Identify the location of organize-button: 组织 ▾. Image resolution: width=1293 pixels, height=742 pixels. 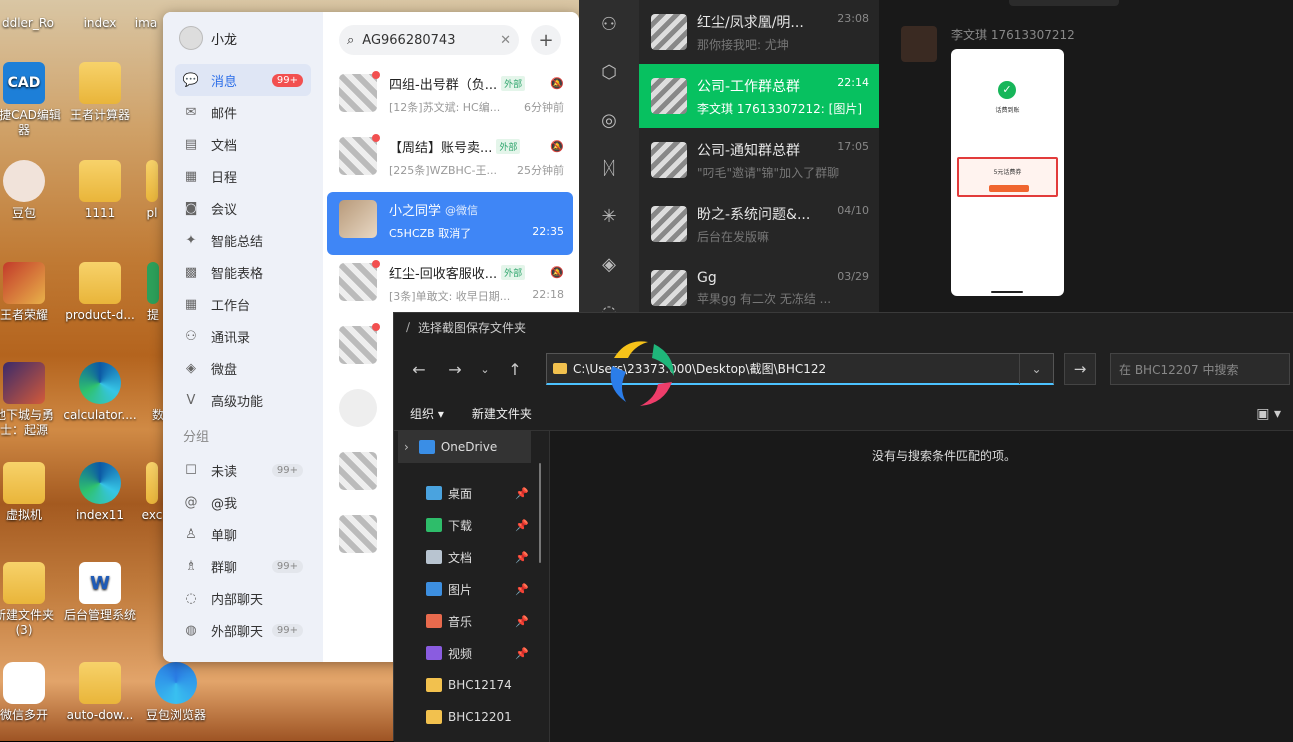
(427, 413).